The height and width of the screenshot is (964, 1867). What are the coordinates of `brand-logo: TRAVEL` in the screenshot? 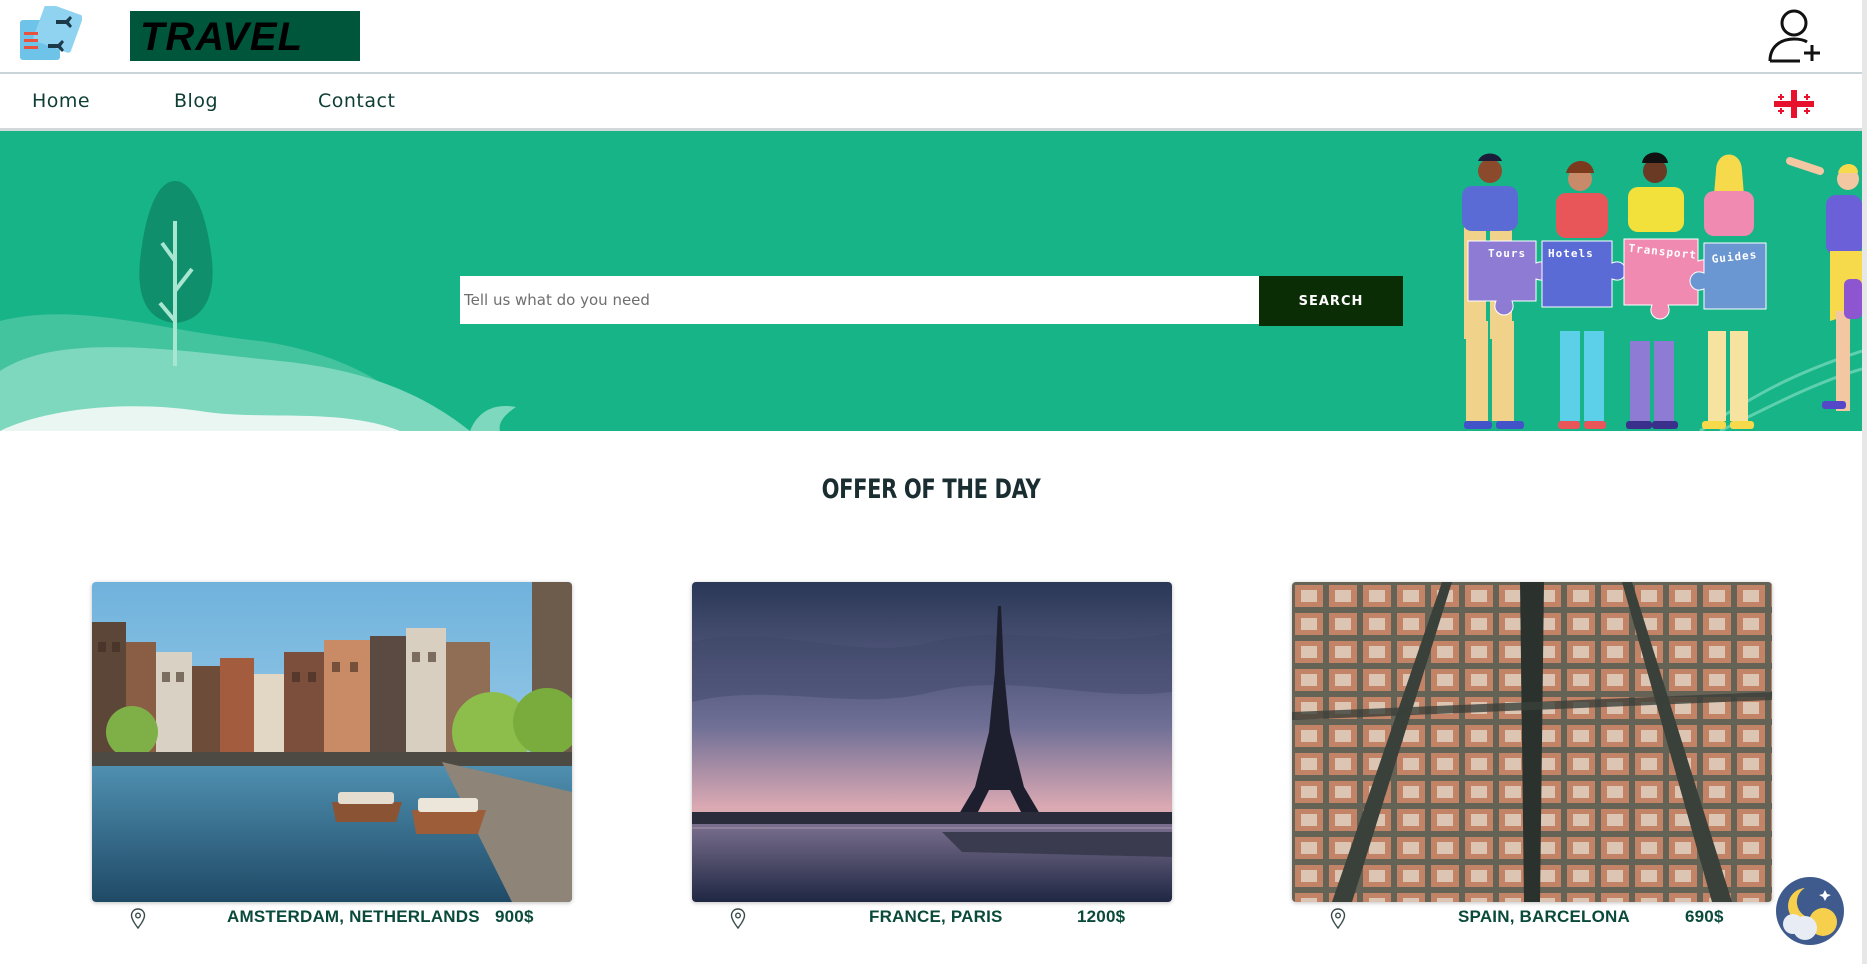 It's located at (245, 36).